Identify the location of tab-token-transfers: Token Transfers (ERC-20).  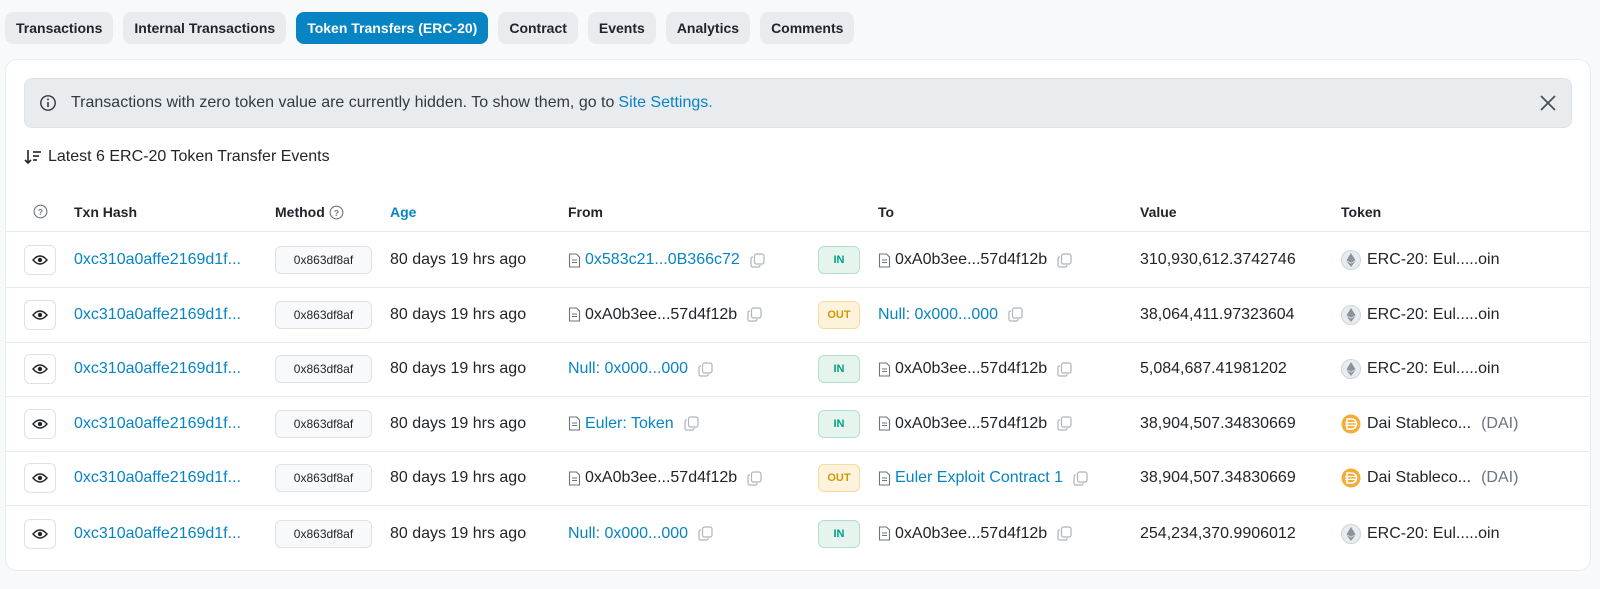
(392, 28).